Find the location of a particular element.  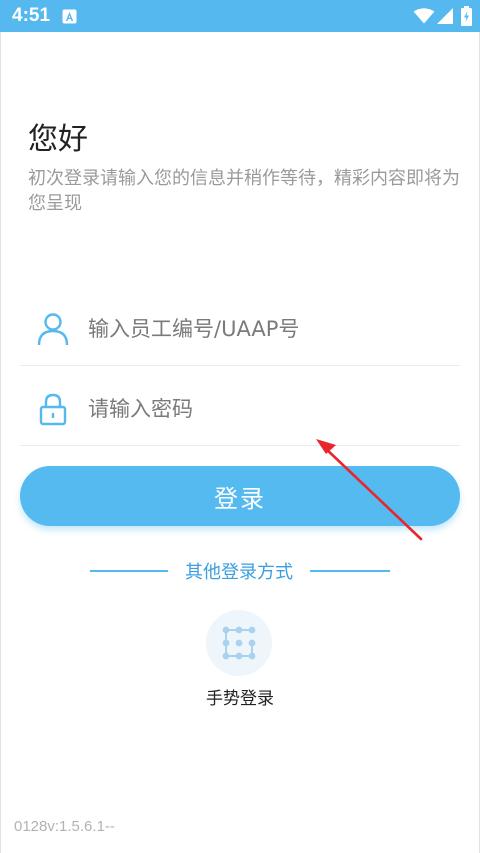

a-app-icon is located at coordinates (69, 16).